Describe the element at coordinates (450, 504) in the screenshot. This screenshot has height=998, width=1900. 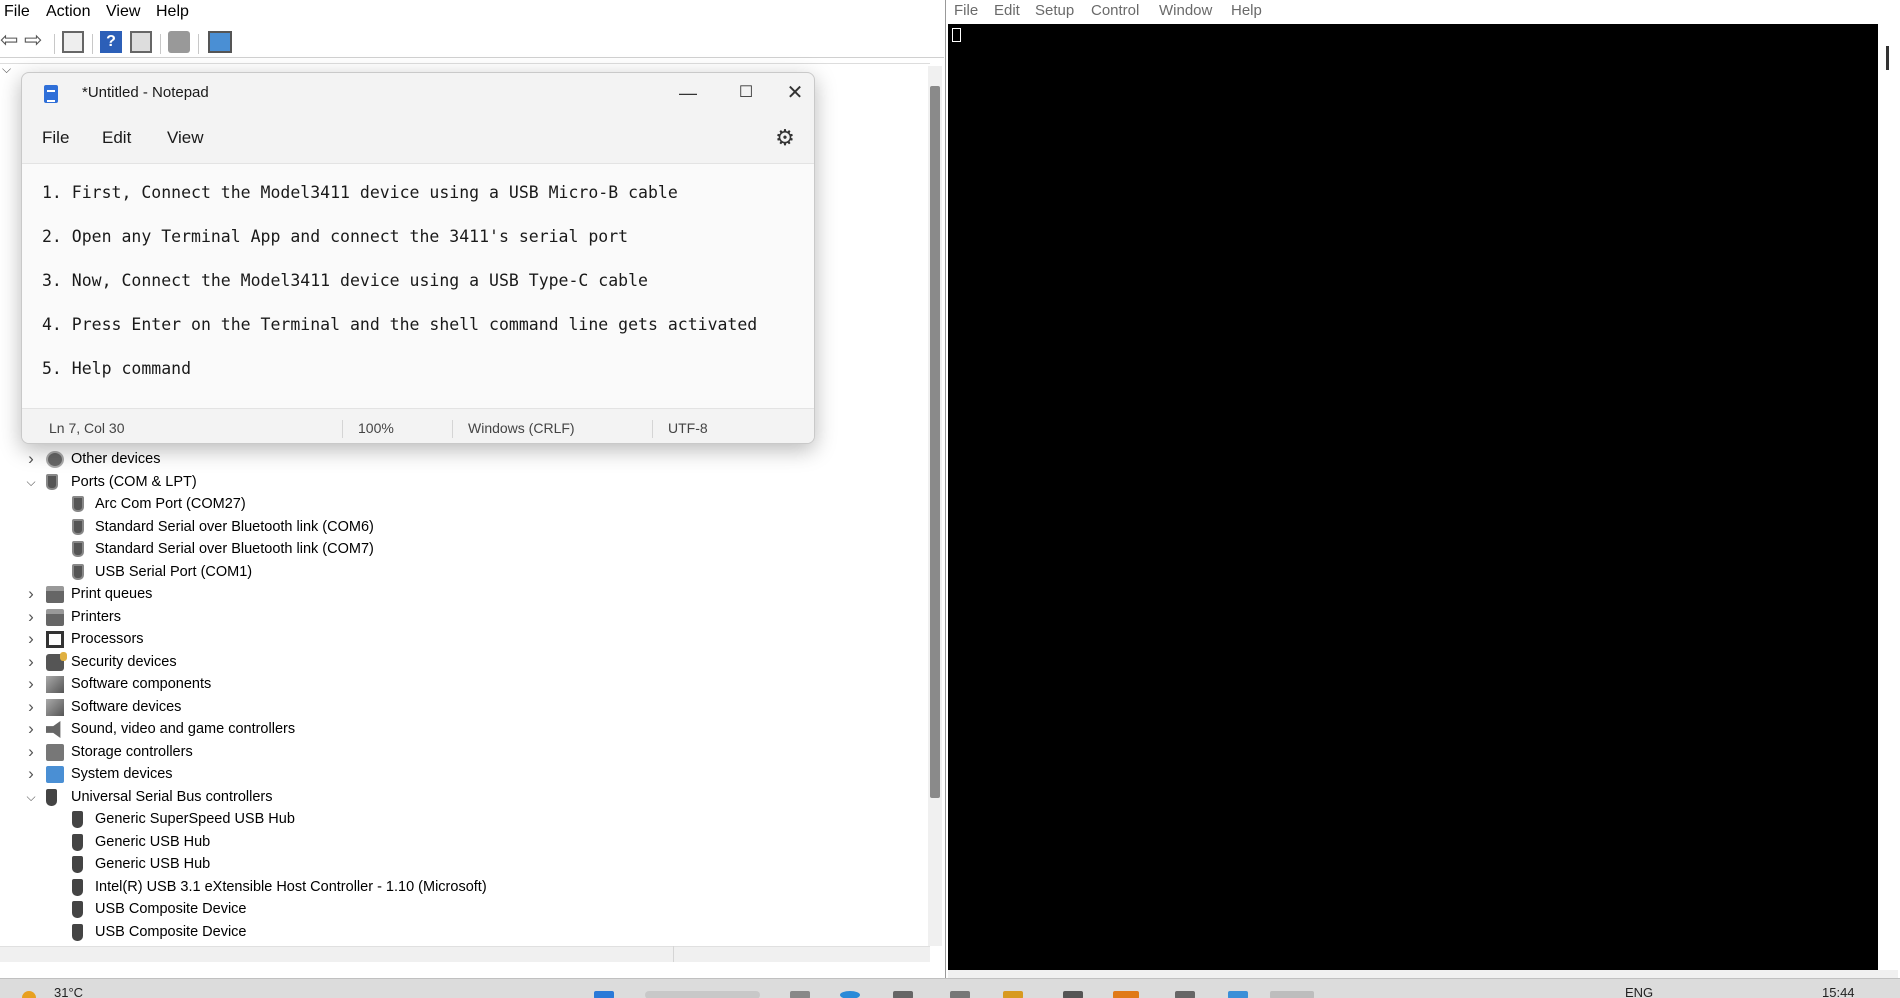
I see `device-item: Arc Com Port (COM27)` at that location.